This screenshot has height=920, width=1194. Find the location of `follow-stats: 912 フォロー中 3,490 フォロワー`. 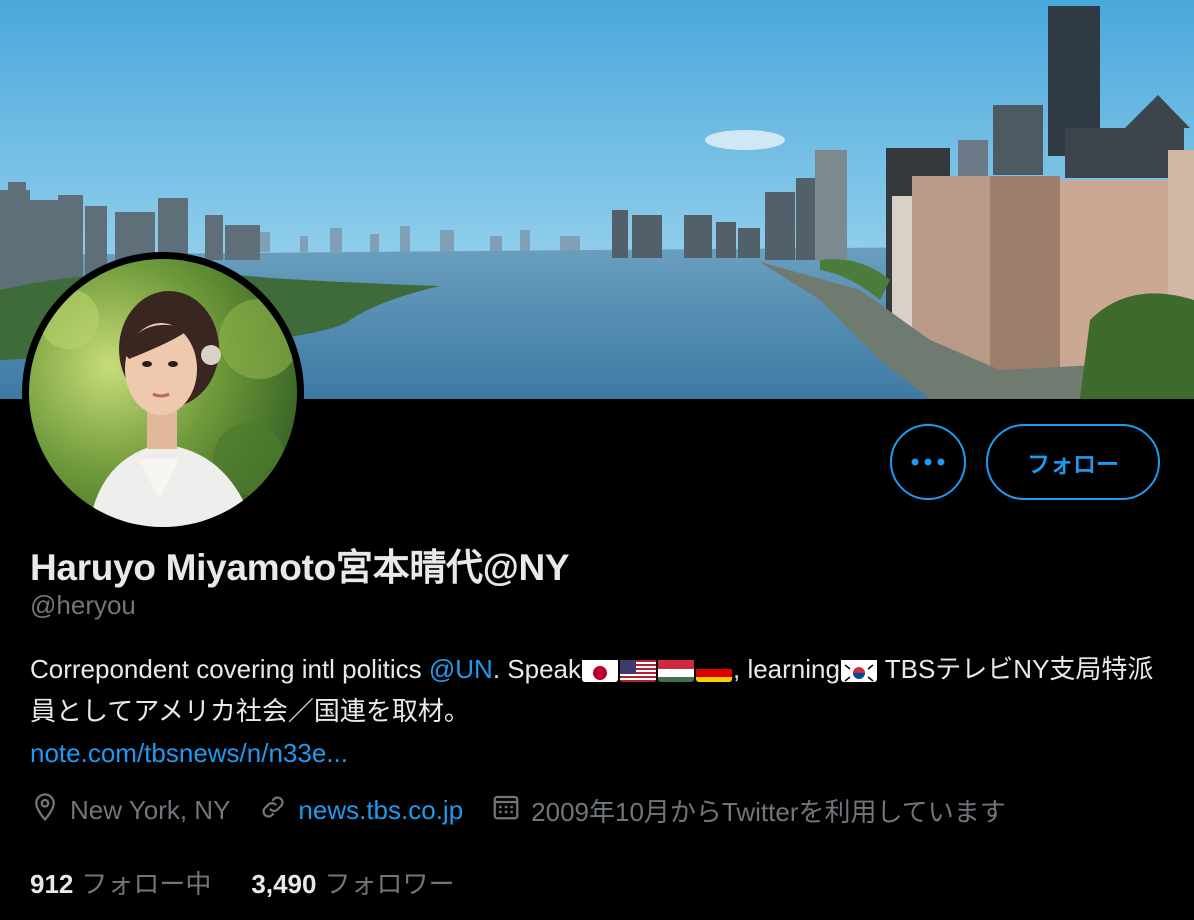

follow-stats: 912 フォロー中 3,490 フォロワー is located at coordinates (262, 882).